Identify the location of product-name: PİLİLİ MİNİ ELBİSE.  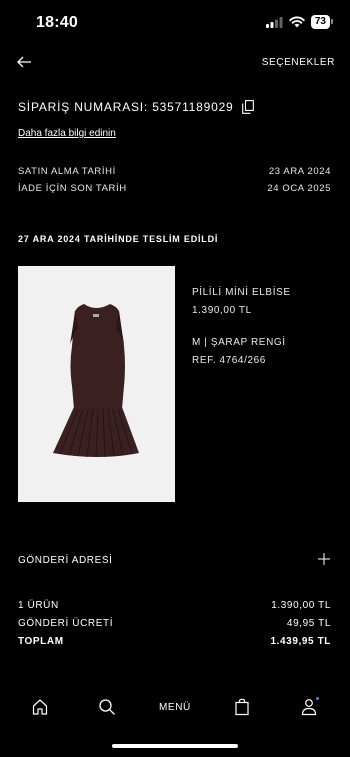
(241, 292).